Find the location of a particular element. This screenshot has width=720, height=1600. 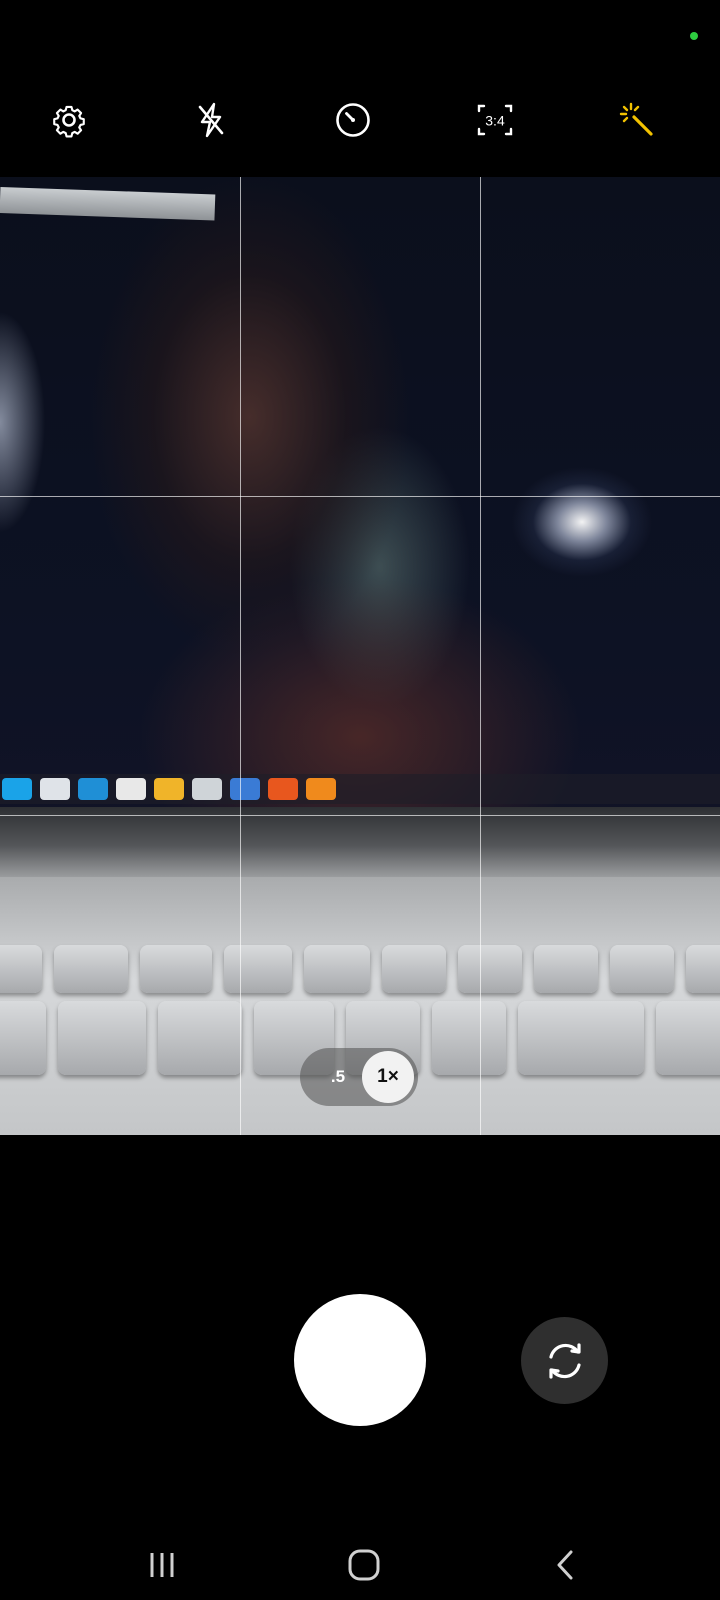

flash-off-icon is located at coordinates (211, 120).